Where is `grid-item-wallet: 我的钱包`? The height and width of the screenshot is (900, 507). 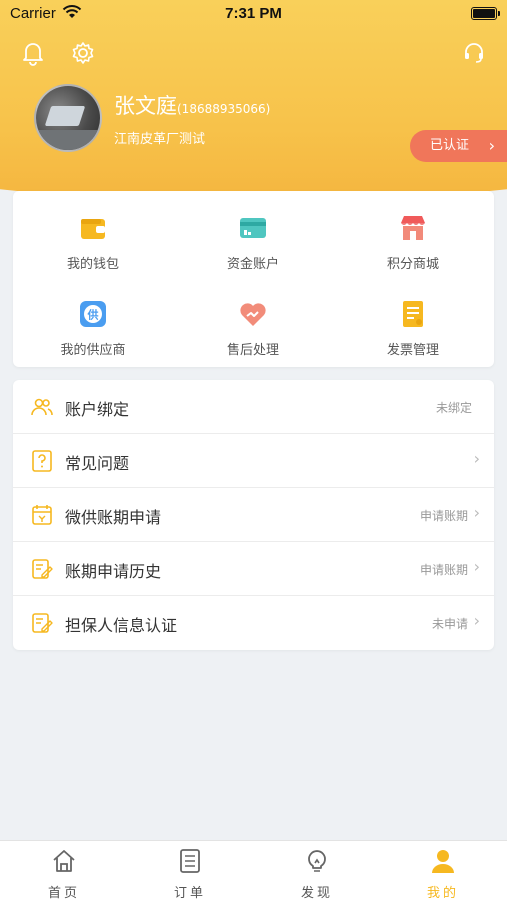 grid-item-wallet: 我的钱包 is located at coordinates (93, 242).